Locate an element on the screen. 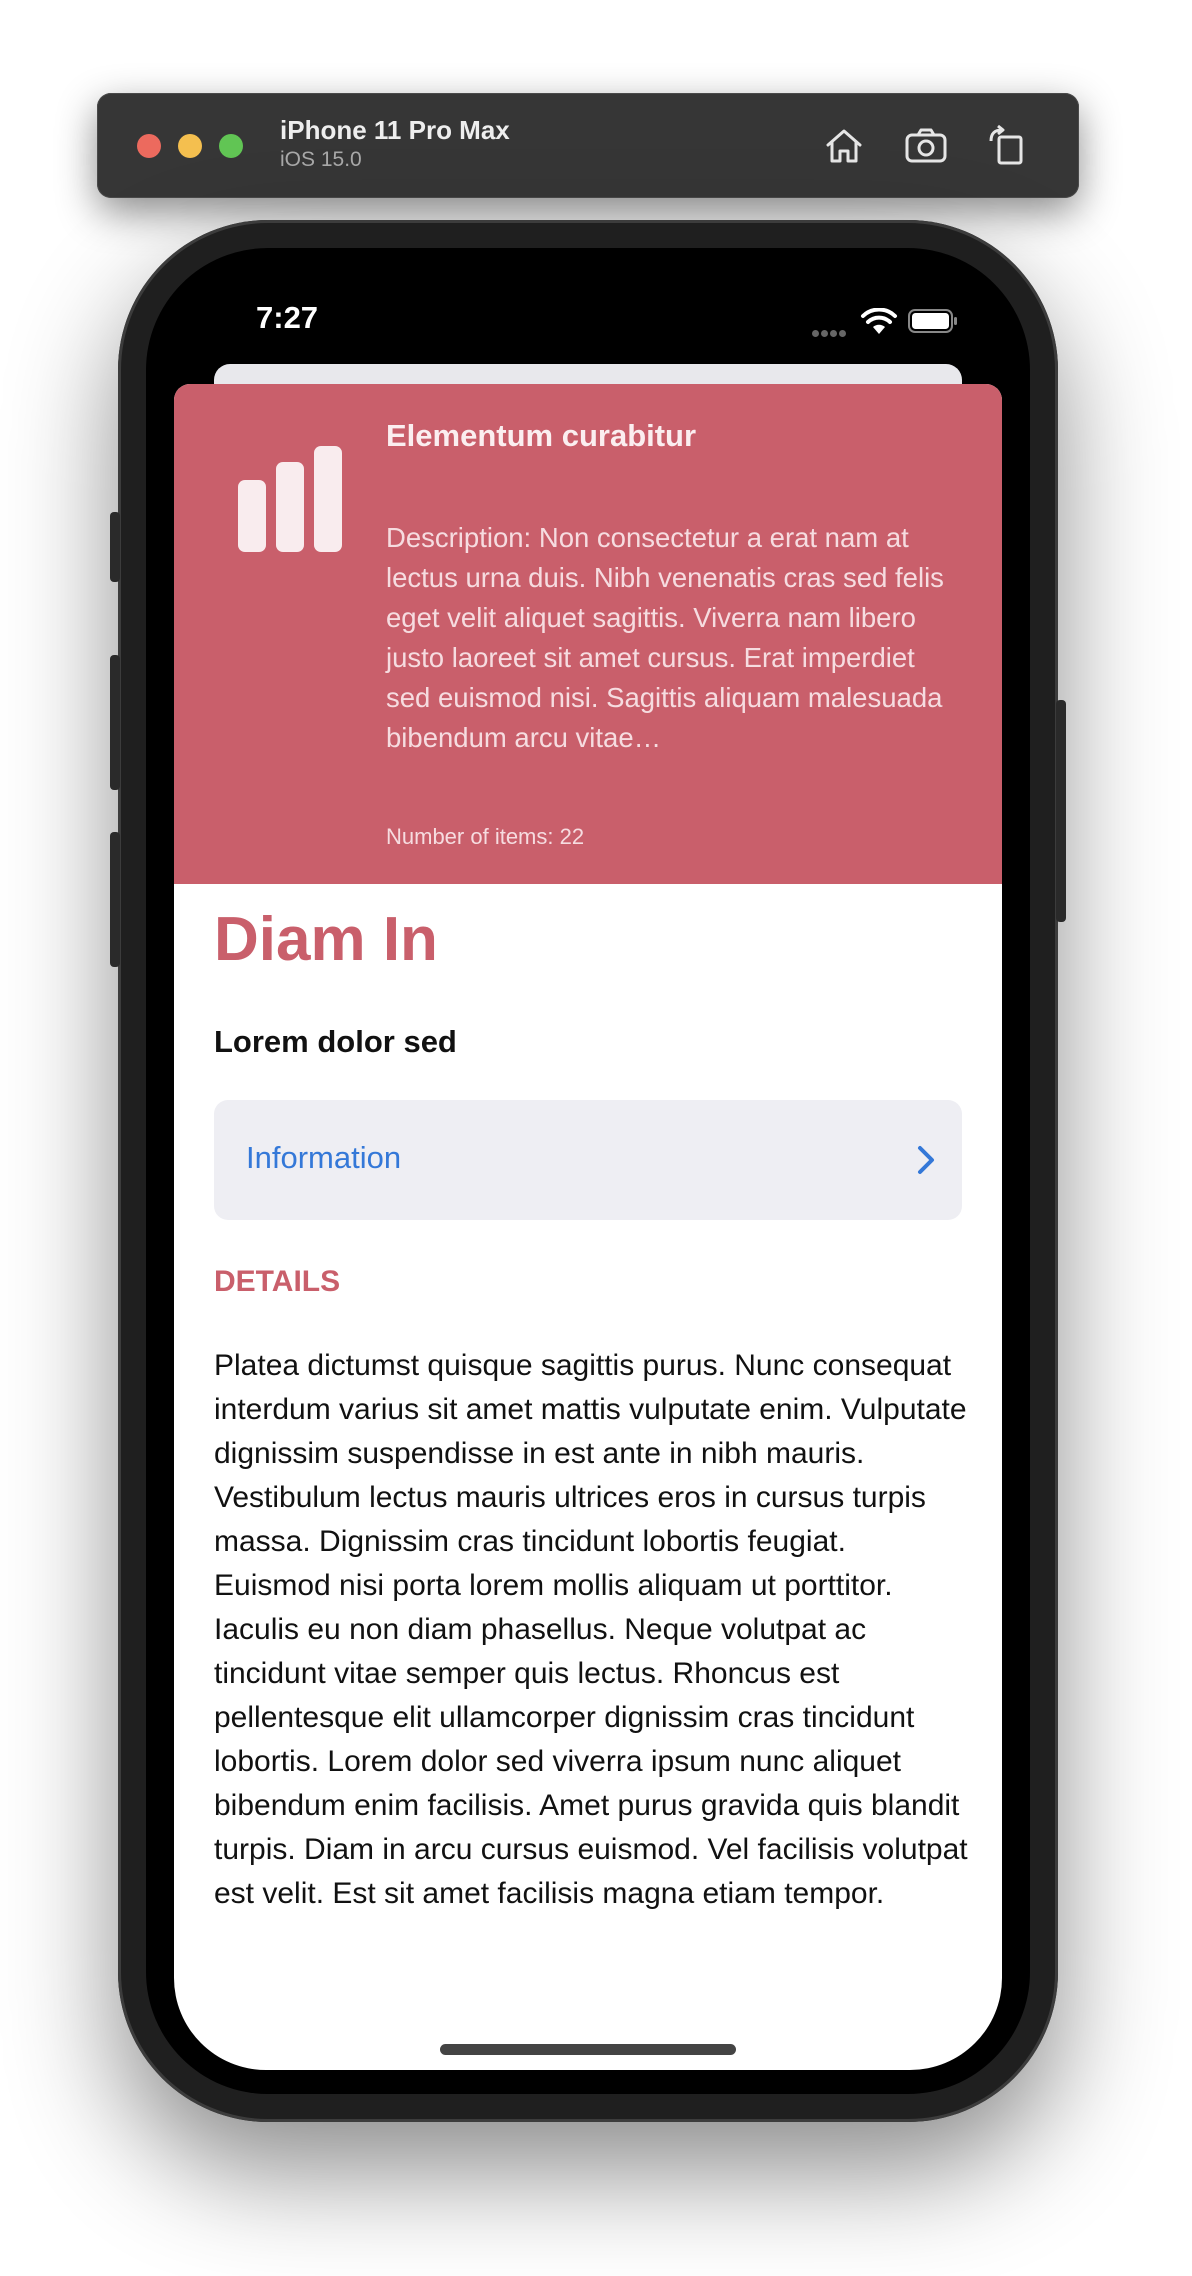 The height and width of the screenshot is (2276, 1192). simulator-os-version: iOS 15.0 is located at coordinates (321, 159).